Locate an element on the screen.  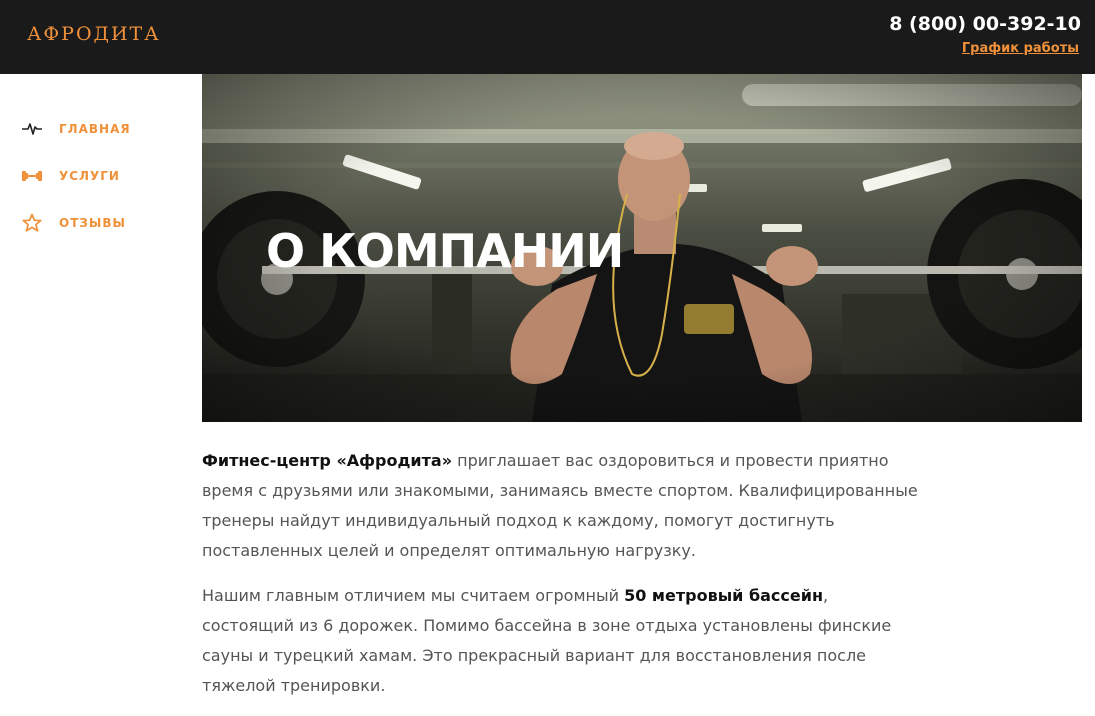
star-icon is located at coordinates (32, 223).